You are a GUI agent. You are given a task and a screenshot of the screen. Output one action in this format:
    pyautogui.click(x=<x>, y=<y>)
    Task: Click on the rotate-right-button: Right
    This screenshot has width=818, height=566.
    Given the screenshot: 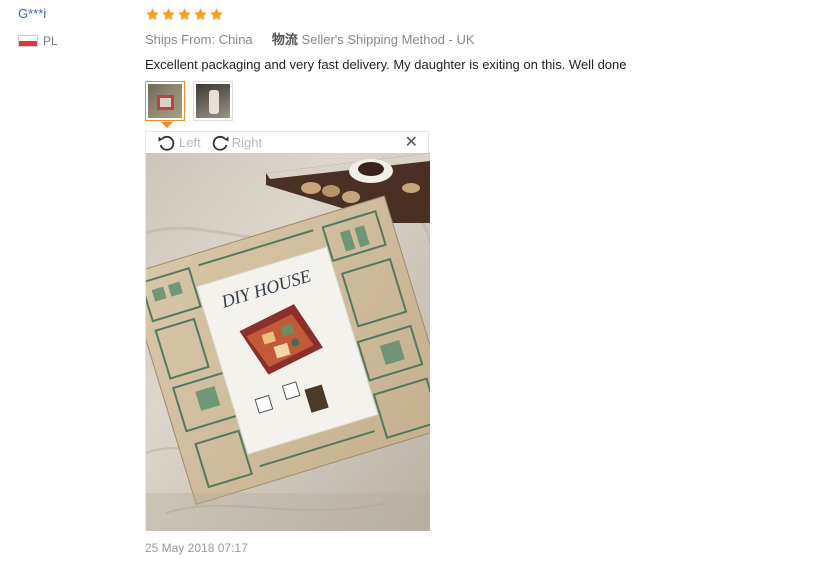 What is the action you would take?
    pyautogui.click(x=235, y=143)
    